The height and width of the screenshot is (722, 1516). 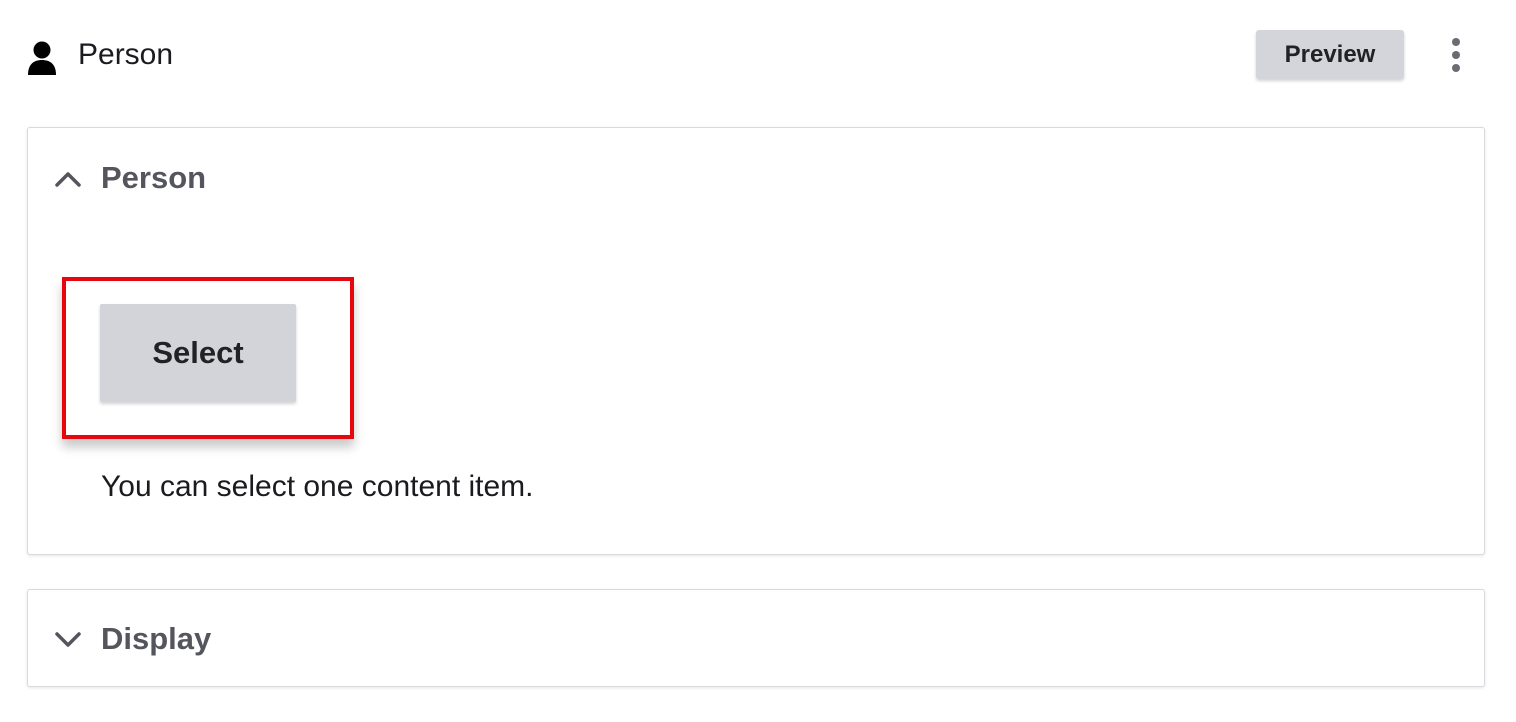 I want to click on display-panel-header: Display, so click(x=756, y=640).